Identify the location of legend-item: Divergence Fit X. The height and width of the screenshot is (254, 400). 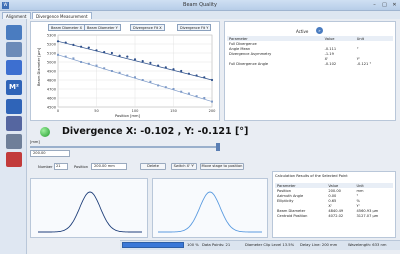
(147, 27).